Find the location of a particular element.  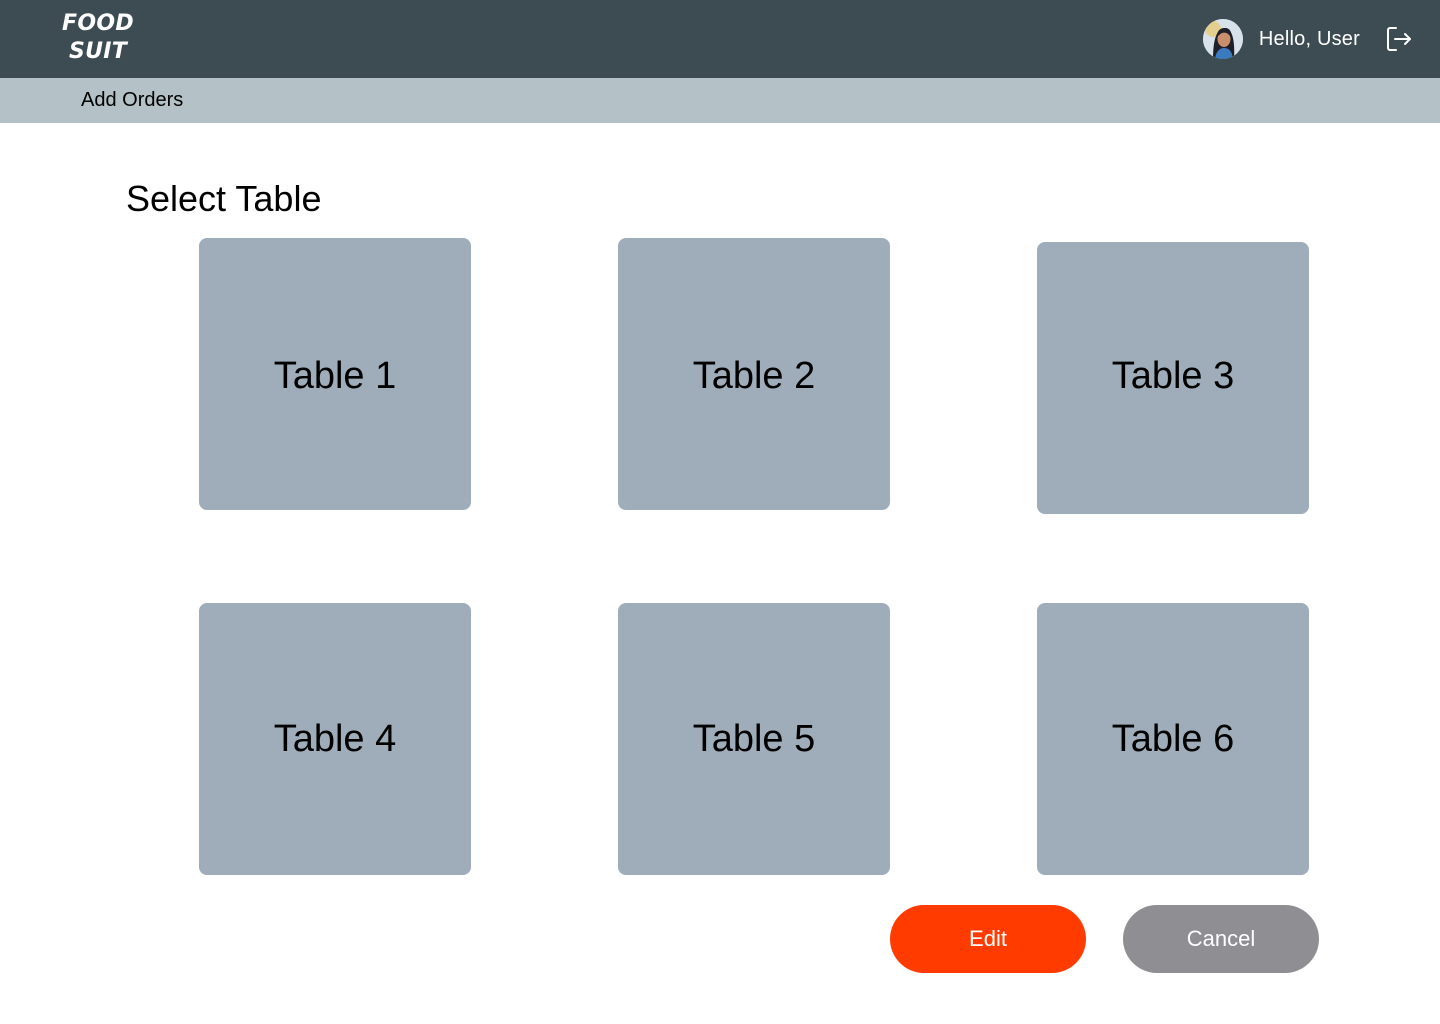

top-bar: FOOD SUIT Hello, User is located at coordinates (720, 39).